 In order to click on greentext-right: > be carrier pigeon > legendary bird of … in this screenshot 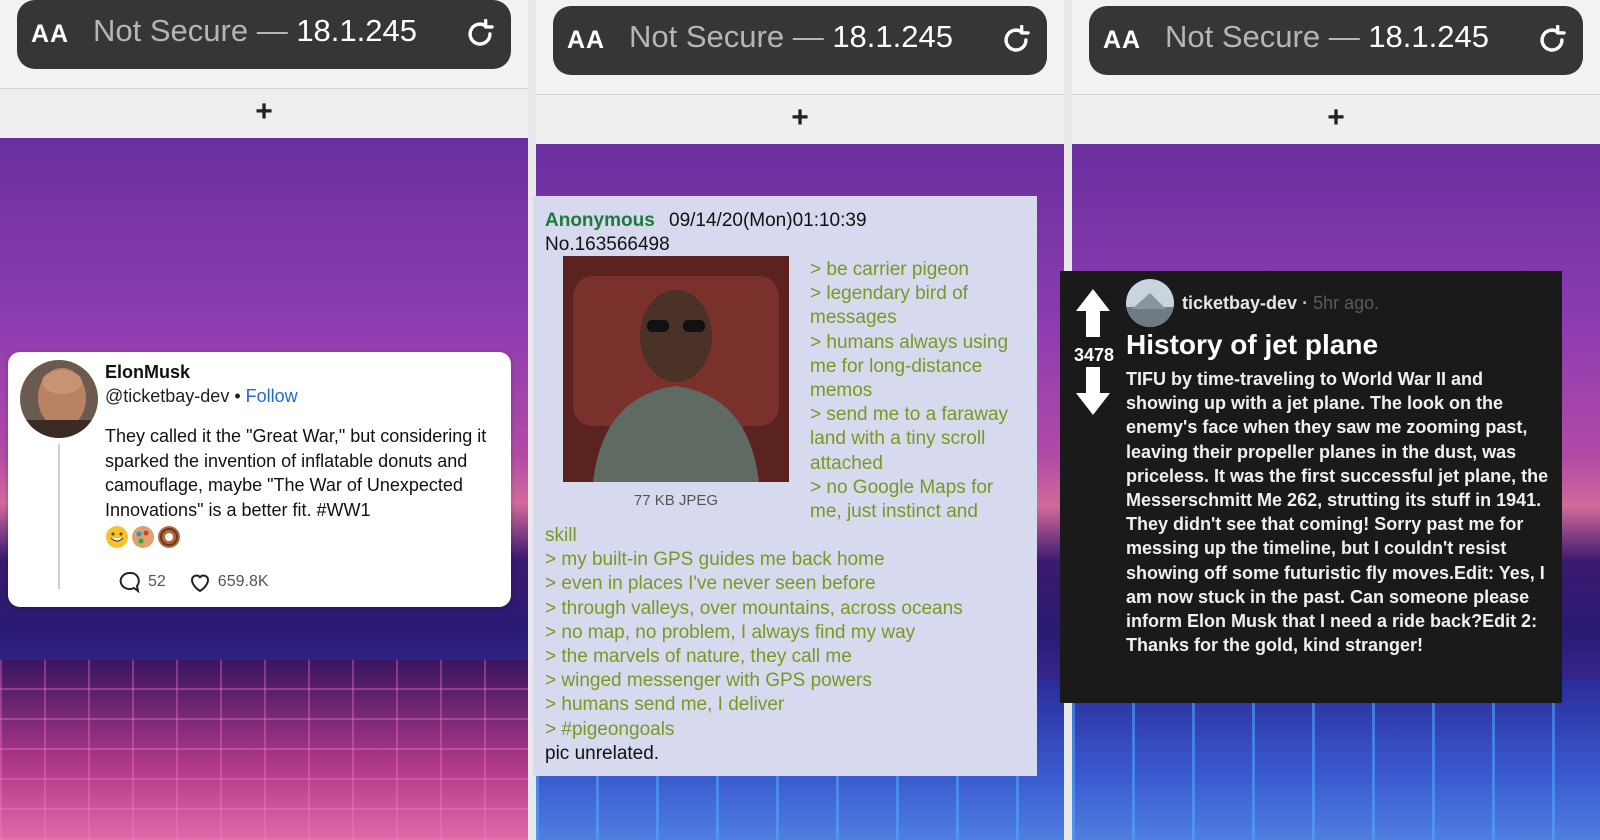, I will do `click(920, 391)`.